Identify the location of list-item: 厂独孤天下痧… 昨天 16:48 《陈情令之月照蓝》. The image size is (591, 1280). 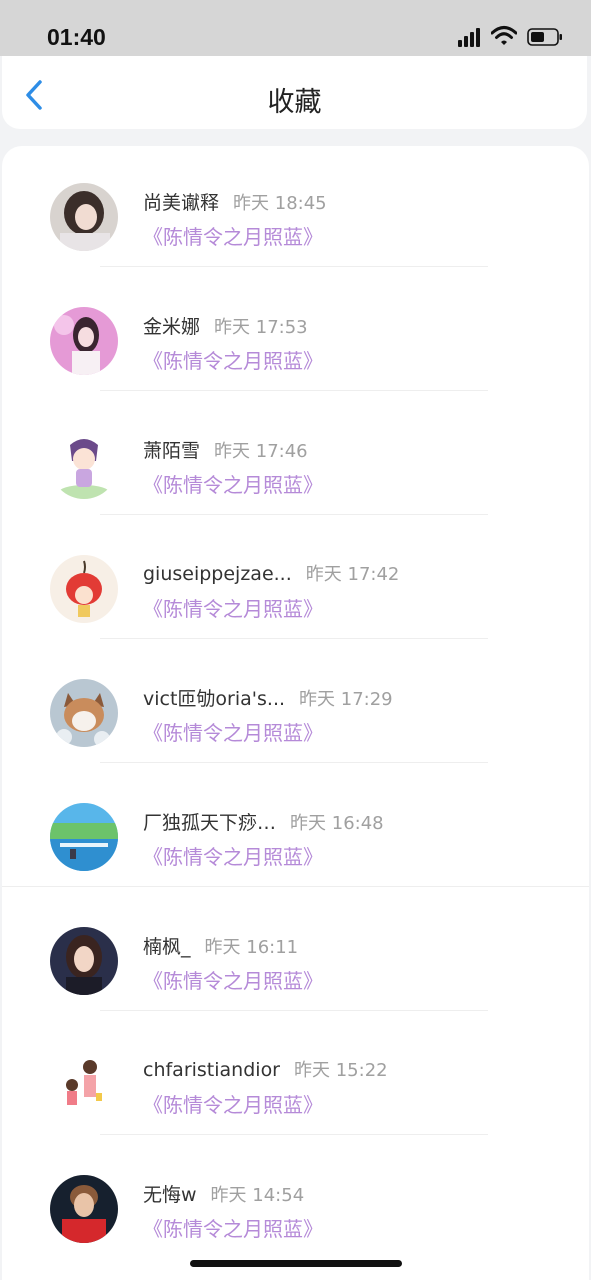
(295, 828).